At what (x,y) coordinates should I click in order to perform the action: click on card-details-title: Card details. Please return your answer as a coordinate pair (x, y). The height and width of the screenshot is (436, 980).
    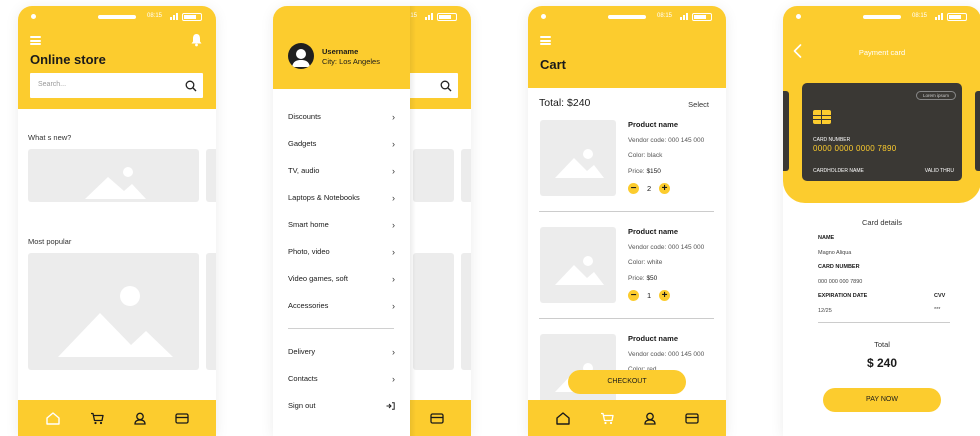
    Looking at the image, I should click on (882, 222).